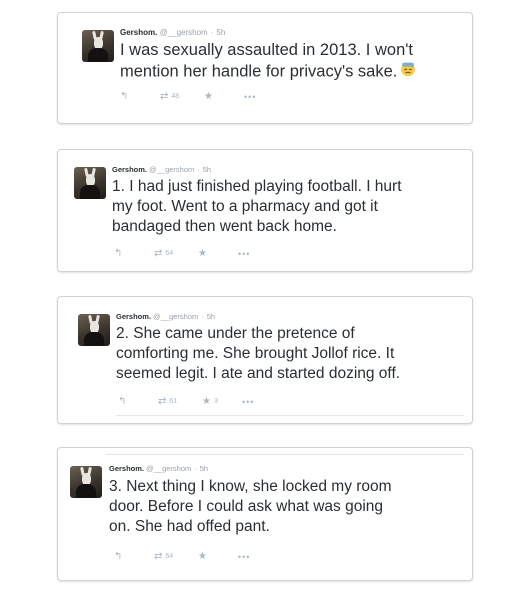  Describe the element at coordinates (408, 72) in the screenshot. I see `sweat-face-emoji-icon` at that location.